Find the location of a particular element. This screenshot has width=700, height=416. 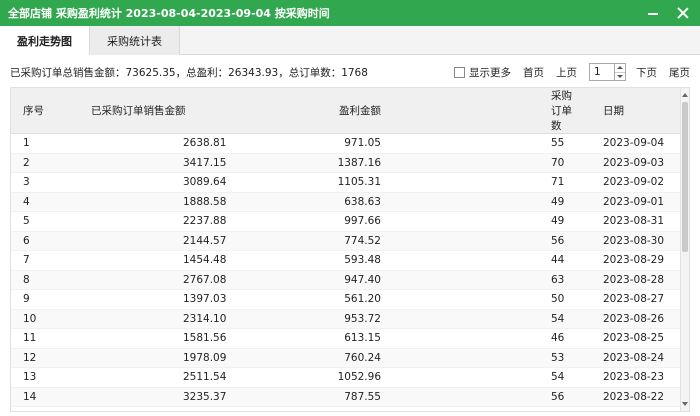

cell-orders: 53 is located at coordinates (481, 358).